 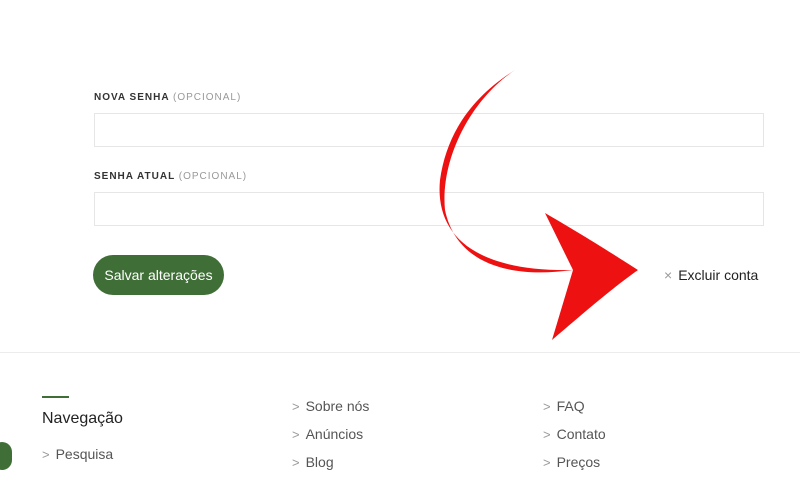 I want to click on footer-link-sobre-nos: > Sobre nós, so click(x=330, y=406).